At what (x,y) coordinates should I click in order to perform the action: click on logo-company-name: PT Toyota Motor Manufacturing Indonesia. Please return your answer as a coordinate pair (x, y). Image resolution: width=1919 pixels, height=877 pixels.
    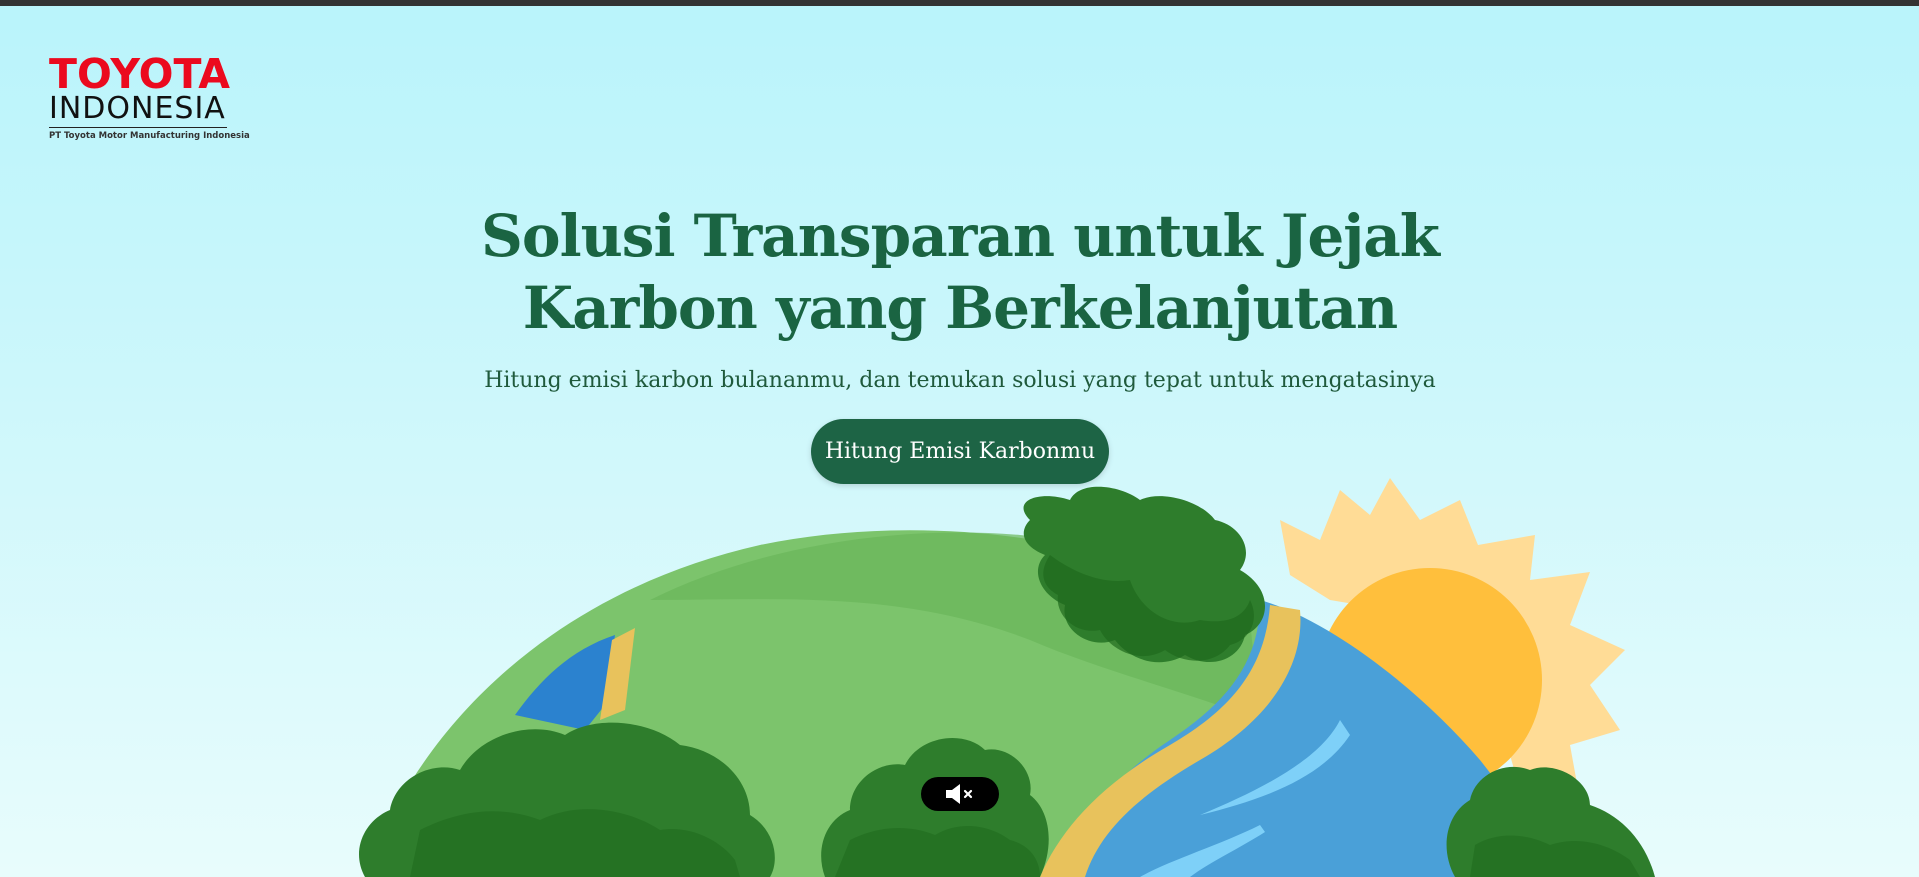
    Looking at the image, I should click on (149, 136).